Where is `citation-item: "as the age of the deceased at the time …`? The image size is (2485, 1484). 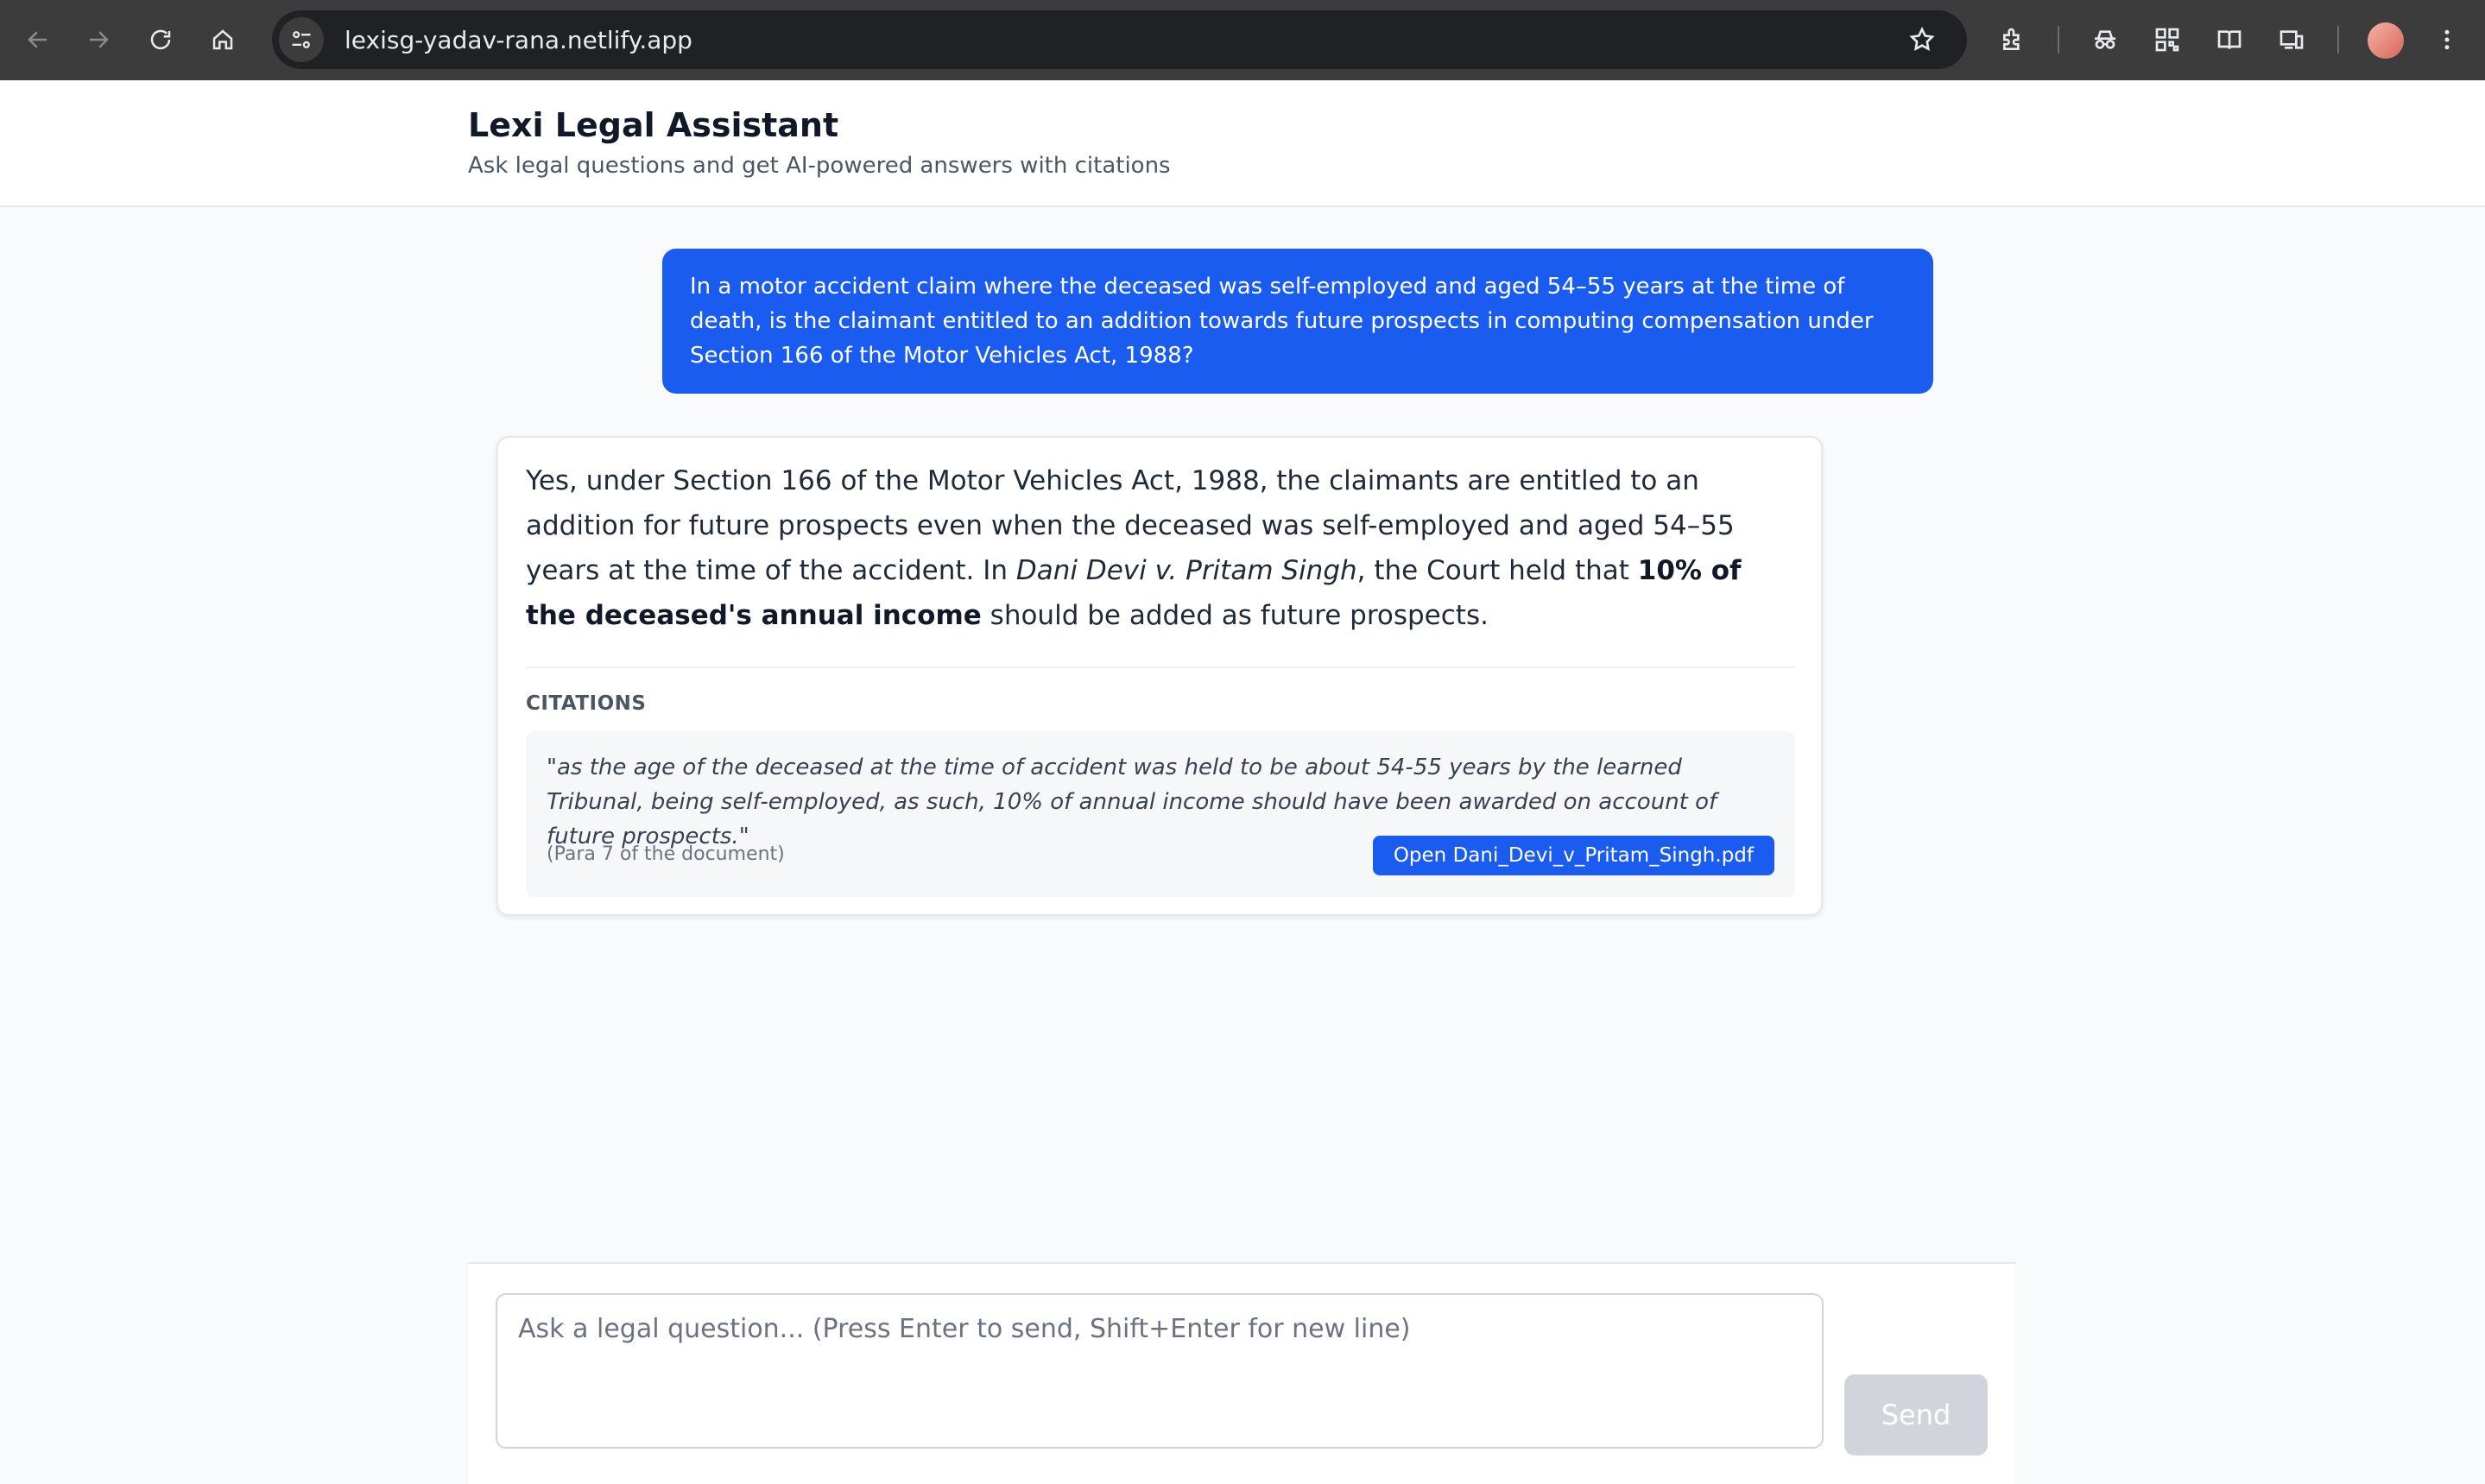 citation-item: "as the age of the deceased at the time … is located at coordinates (1160, 814).